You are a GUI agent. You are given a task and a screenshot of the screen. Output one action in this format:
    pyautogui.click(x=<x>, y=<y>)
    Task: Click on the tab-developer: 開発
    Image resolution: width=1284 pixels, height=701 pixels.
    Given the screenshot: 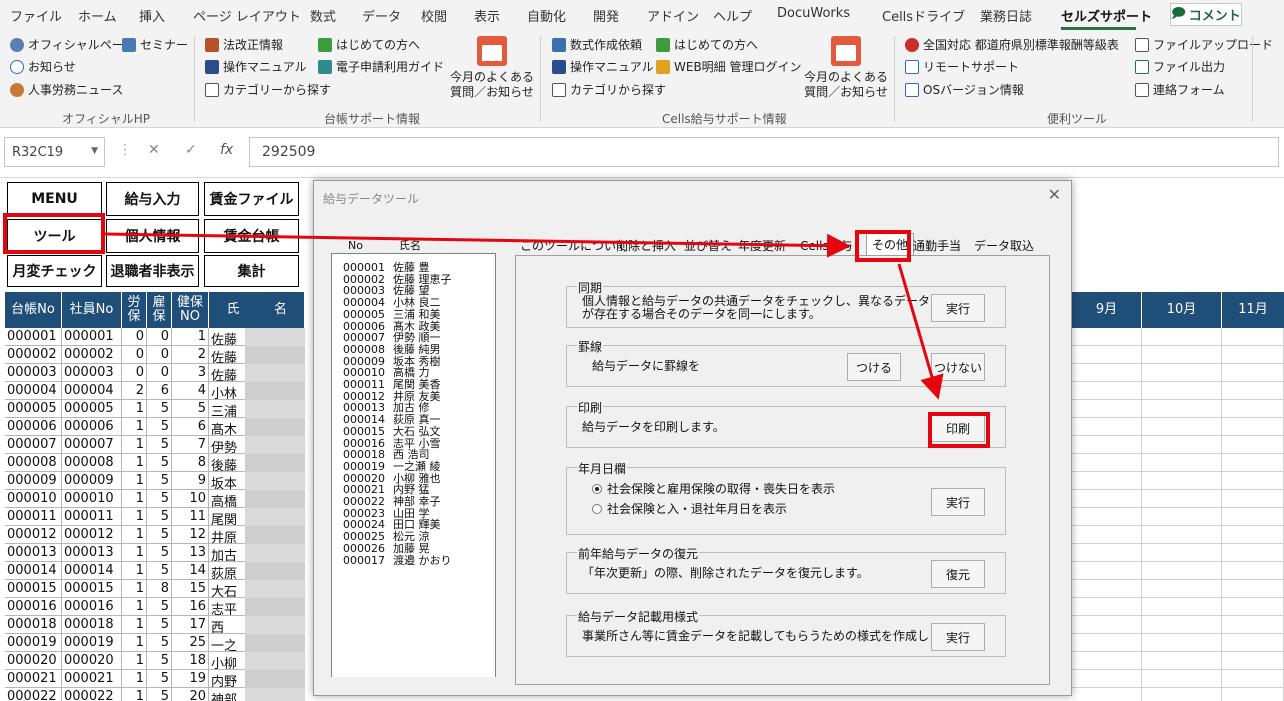 What is the action you would take?
    pyautogui.click(x=606, y=15)
    